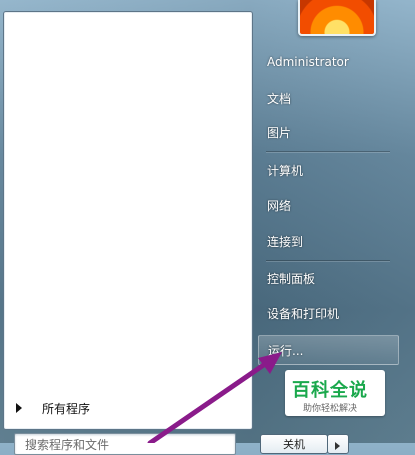  Describe the element at coordinates (291, 278) in the screenshot. I see `control-panel-label: 控制面板` at that location.